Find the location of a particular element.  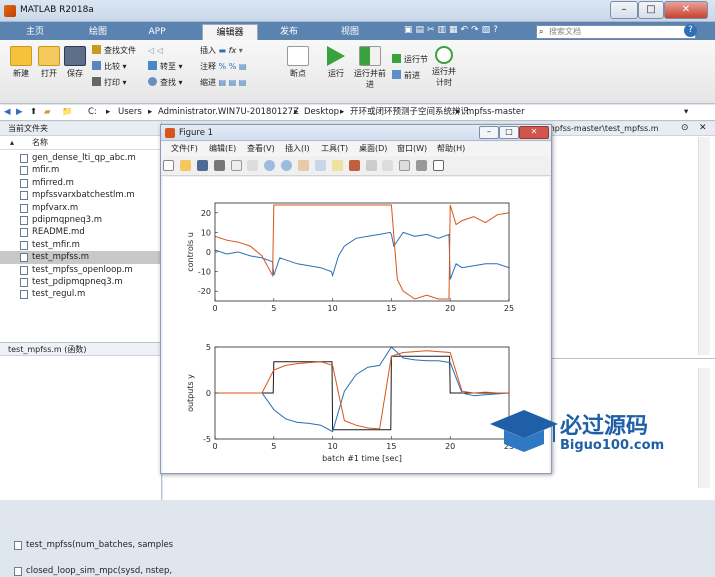

tab-plots: 绘图 is located at coordinates (98, 32).